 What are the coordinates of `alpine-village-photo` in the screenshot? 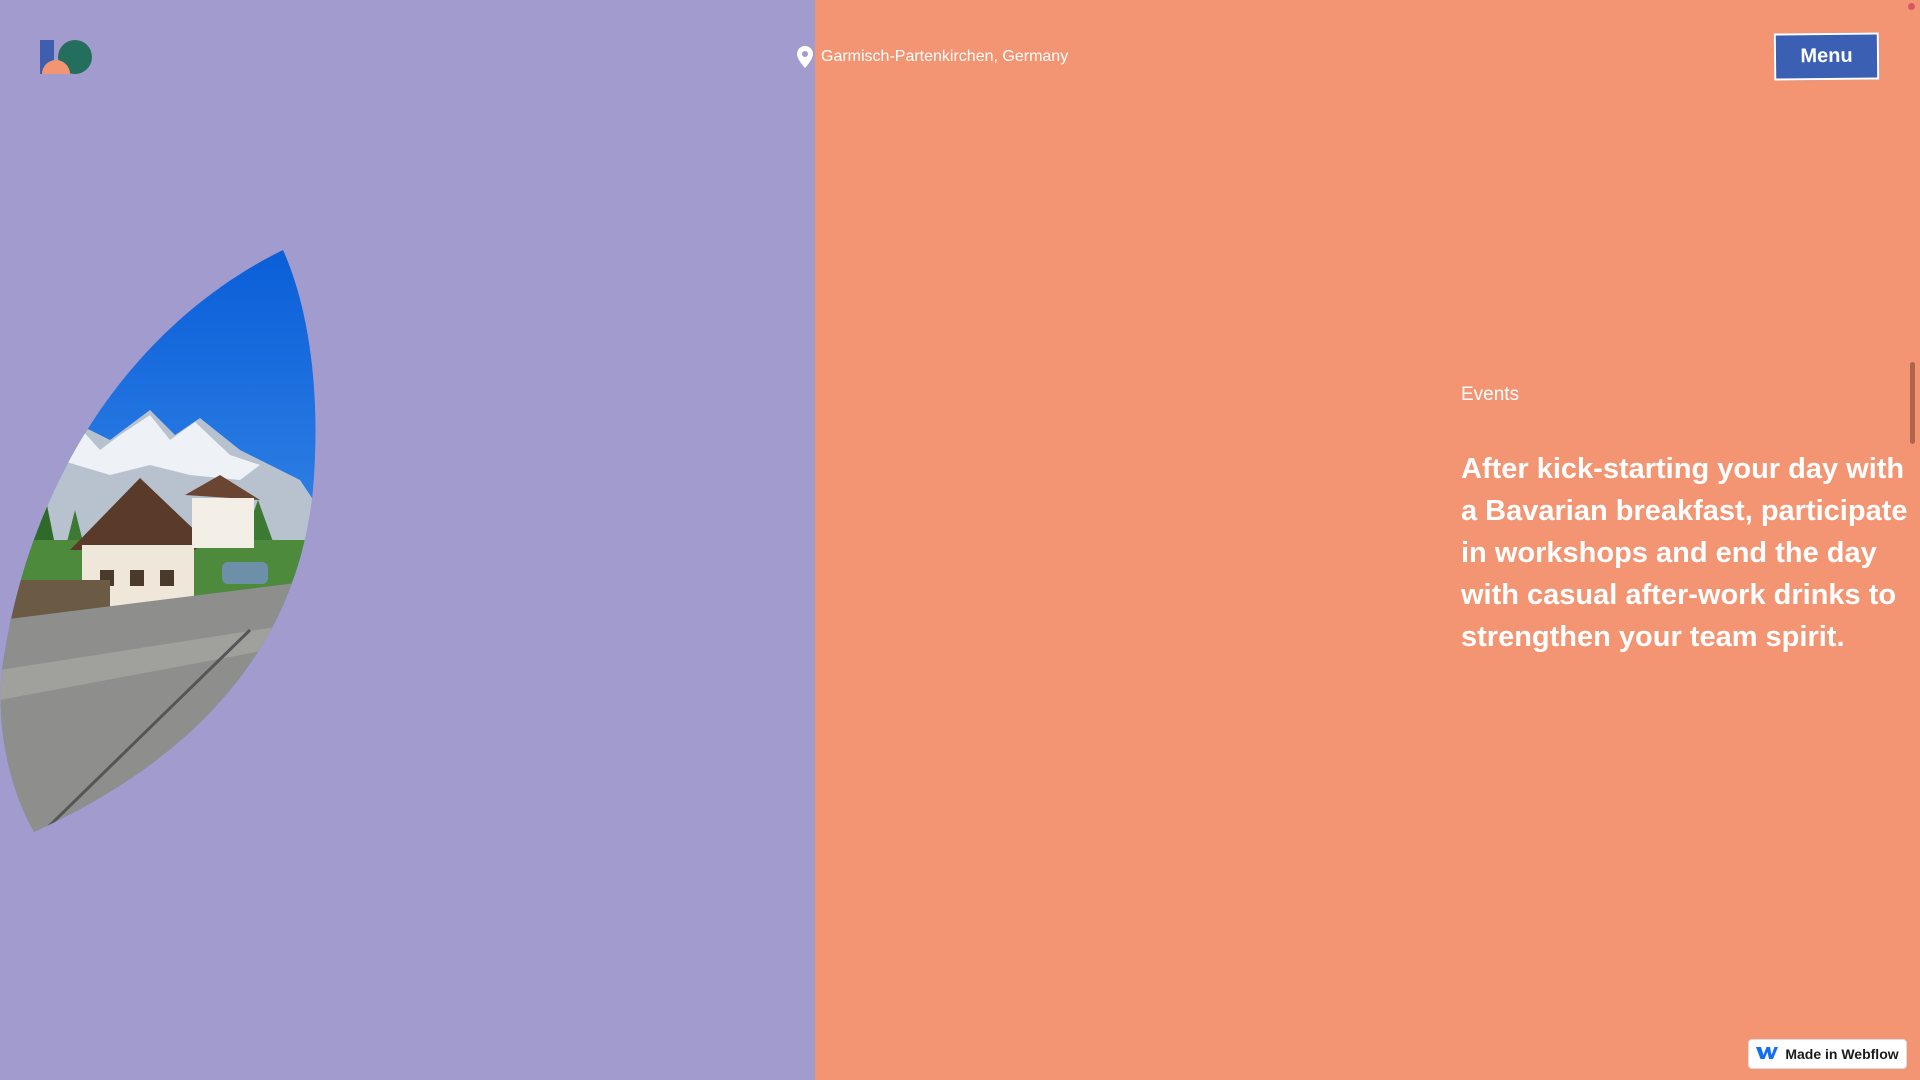 It's located at (160, 542).